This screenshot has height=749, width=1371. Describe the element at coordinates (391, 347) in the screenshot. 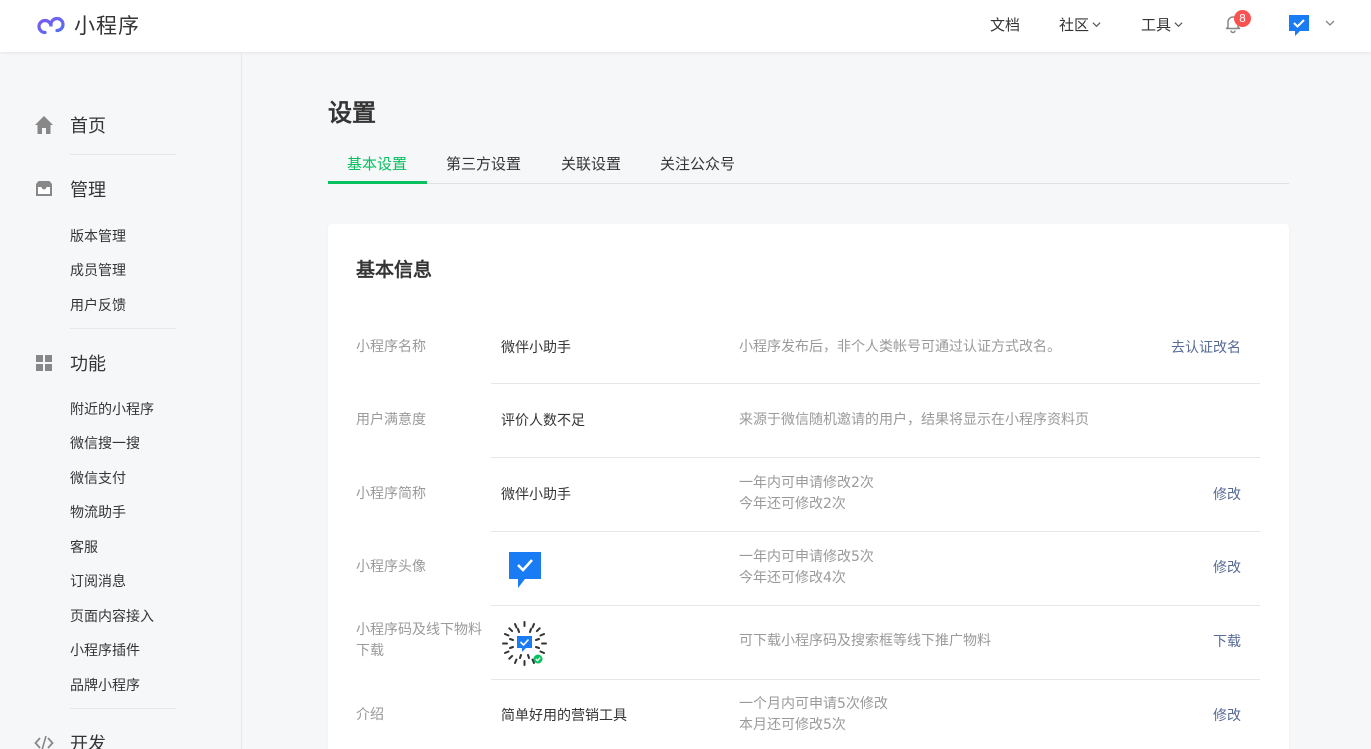

I see `row-label: 小程序名称` at that location.